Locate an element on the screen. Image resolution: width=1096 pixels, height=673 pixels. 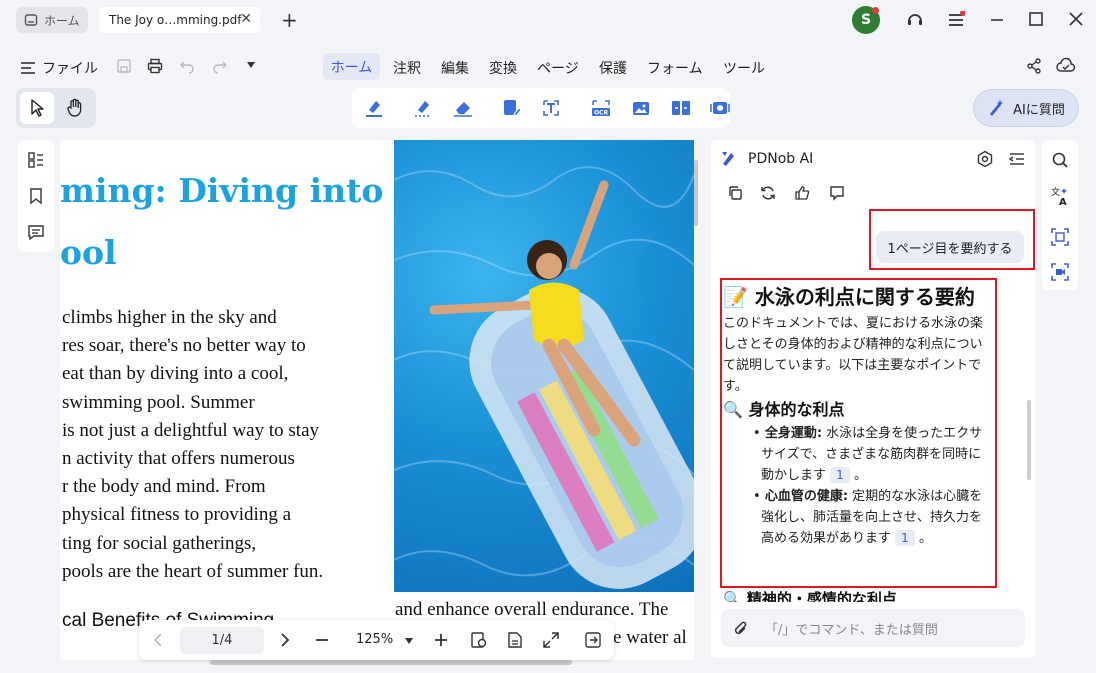
zoom-in-icon is located at coordinates (441, 640).